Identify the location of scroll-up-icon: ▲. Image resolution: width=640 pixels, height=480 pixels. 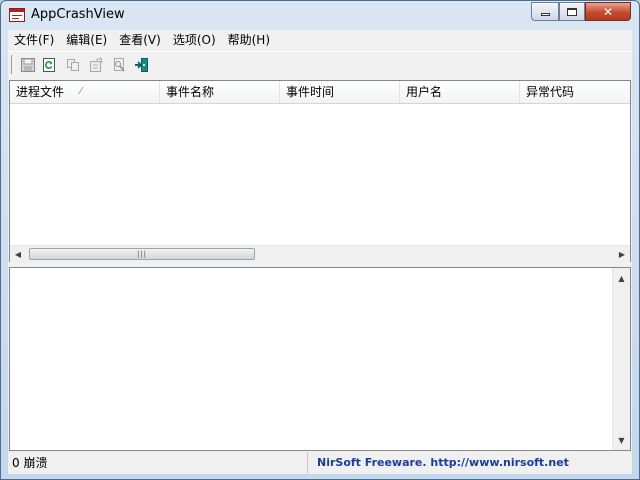
(621, 278).